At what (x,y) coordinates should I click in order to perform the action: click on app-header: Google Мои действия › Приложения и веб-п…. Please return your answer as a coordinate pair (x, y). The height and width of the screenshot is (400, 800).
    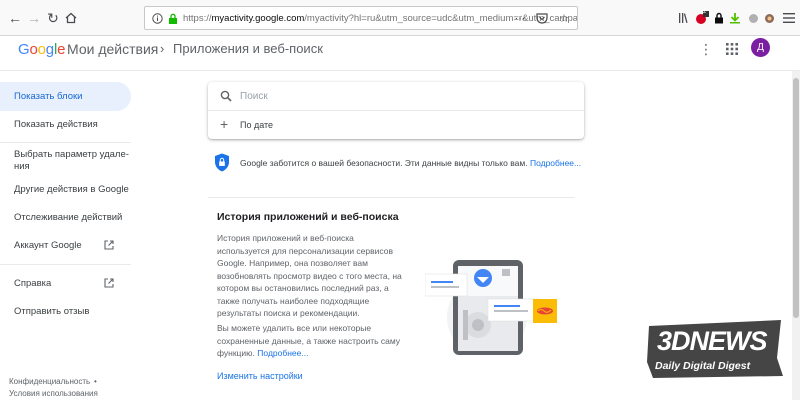
    Looking at the image, I should click on (400, 49).